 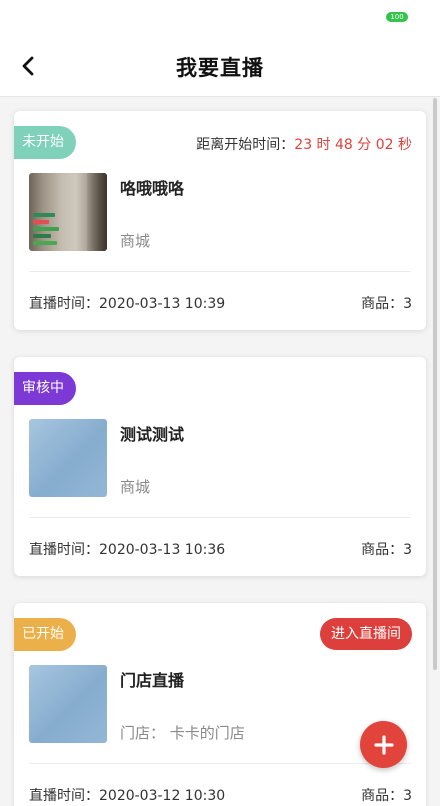 I want to click on plus-icon, so click(x=383, y=744).